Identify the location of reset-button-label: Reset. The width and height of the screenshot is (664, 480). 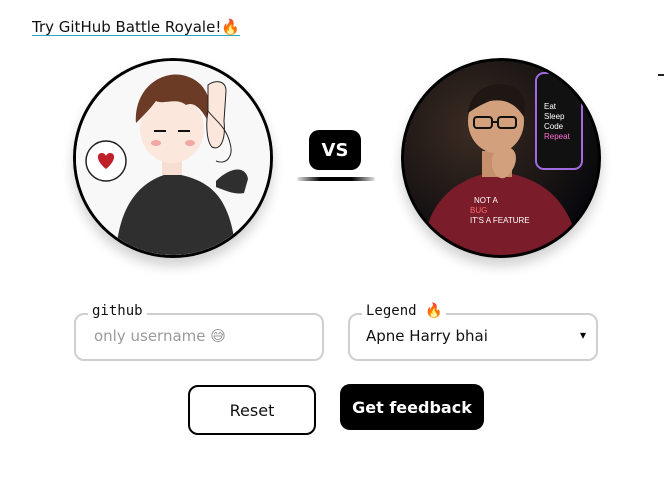
(252, 410).